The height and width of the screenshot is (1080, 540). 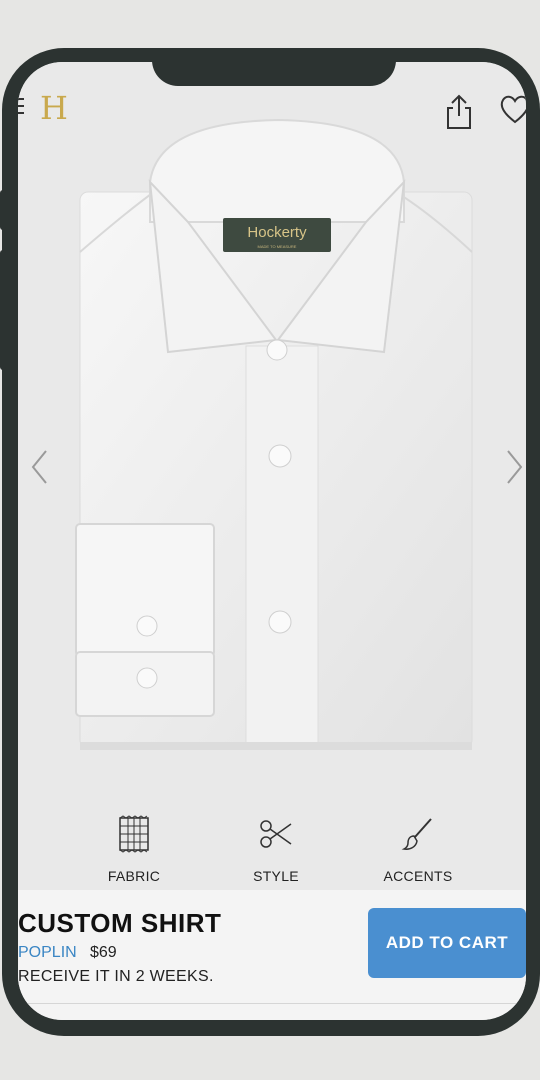 I want to click on customization-options: FABRIC STYLE ACCENTS, so click(x=272, y=854).